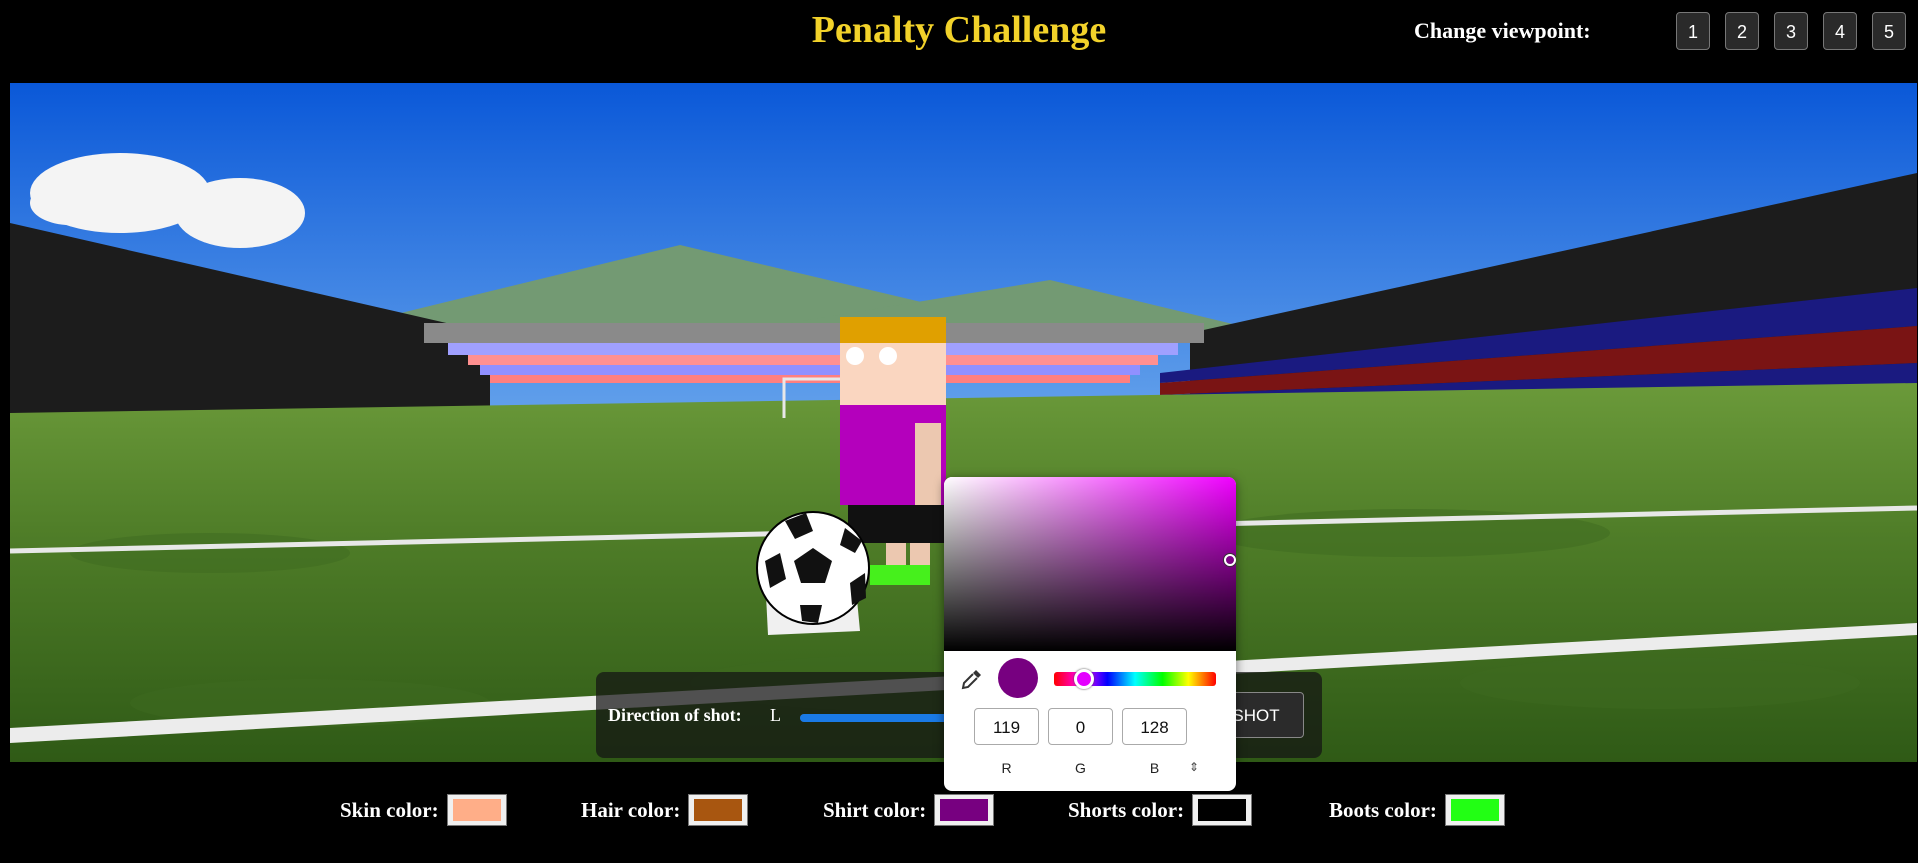 The height and width of the screenshot is (863, 1918). Describe the element at coordinates (1006, 768) in the screenshot. I see `red-label: R` at that location.